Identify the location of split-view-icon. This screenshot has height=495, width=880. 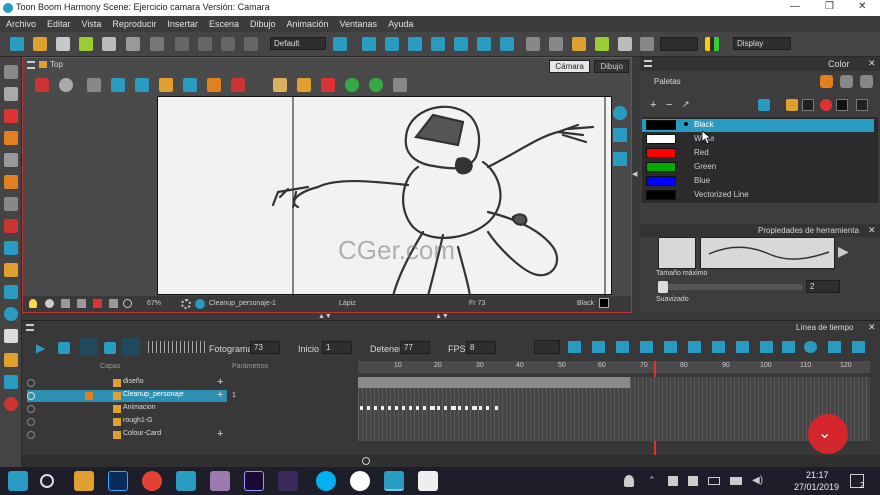
(620, 159).